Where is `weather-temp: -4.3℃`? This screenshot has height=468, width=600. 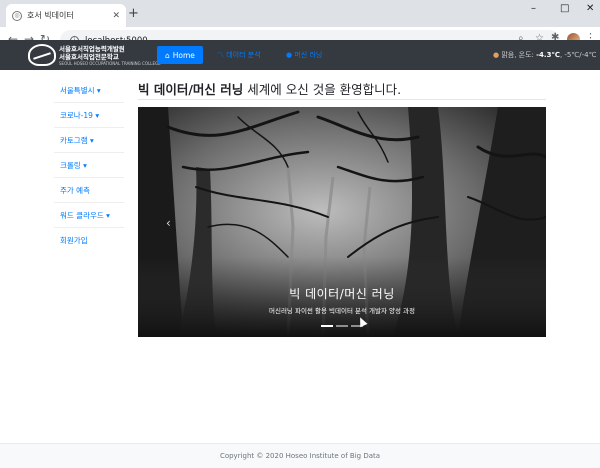 weather-temp: -4.3℃ is located at coordinates (548, 55).